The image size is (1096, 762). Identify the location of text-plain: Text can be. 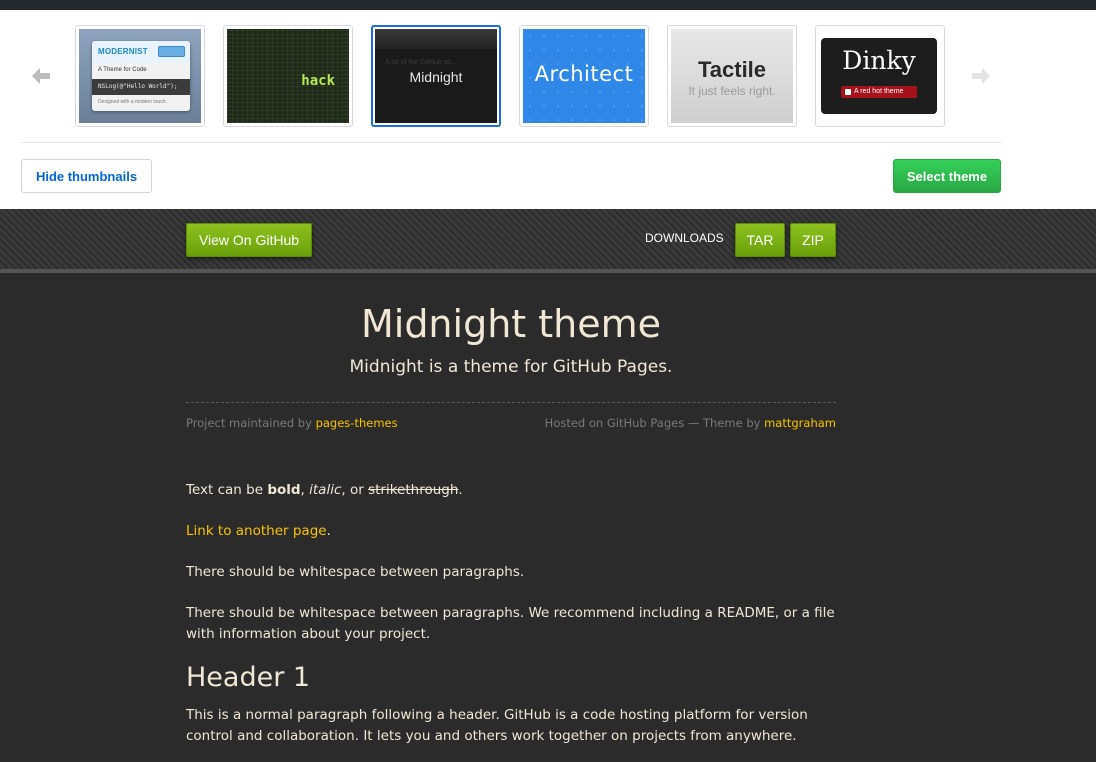
(227, 490).